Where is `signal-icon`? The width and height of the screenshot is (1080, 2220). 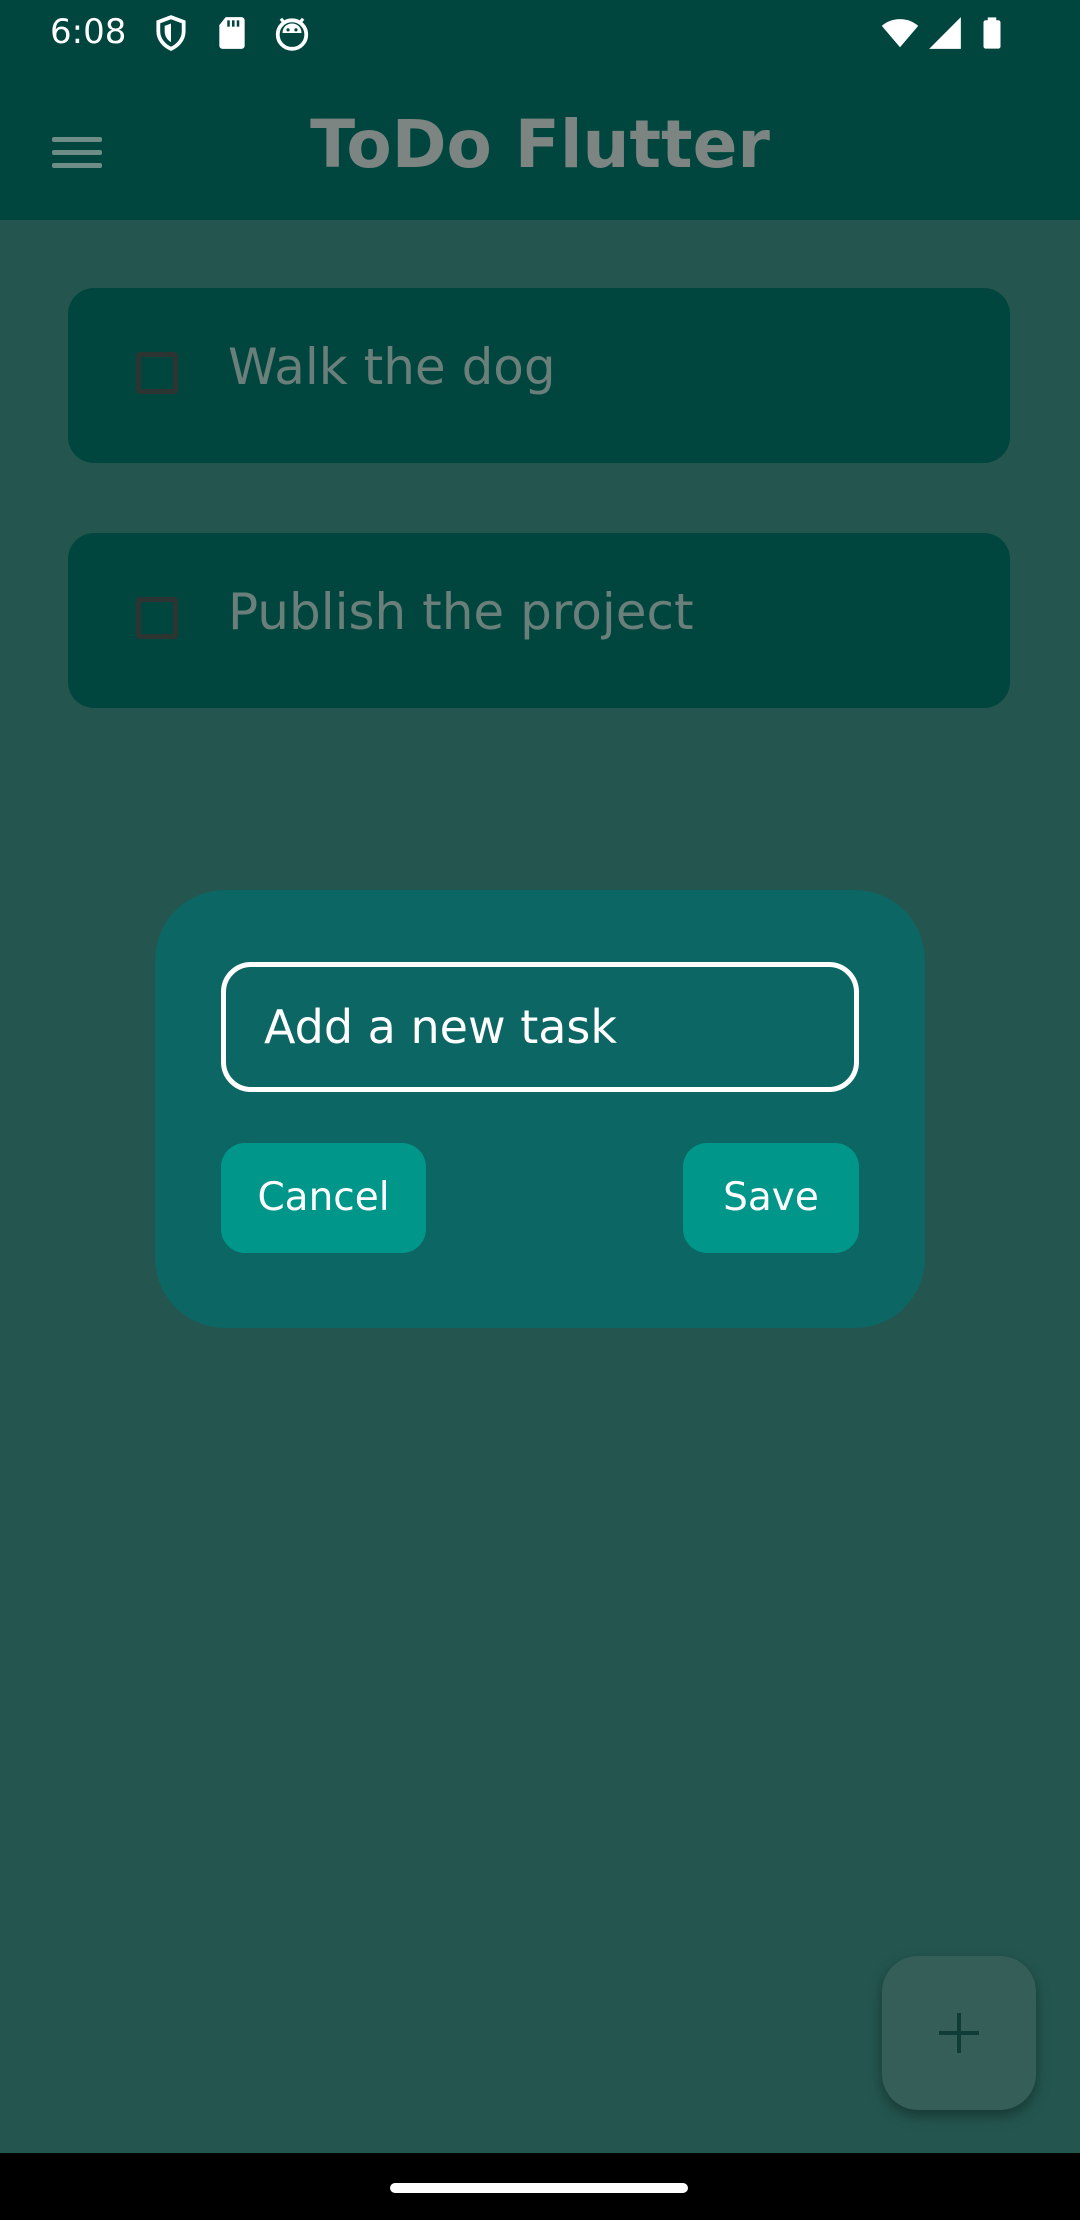 signal-icon is located at coordinates (945, 33).